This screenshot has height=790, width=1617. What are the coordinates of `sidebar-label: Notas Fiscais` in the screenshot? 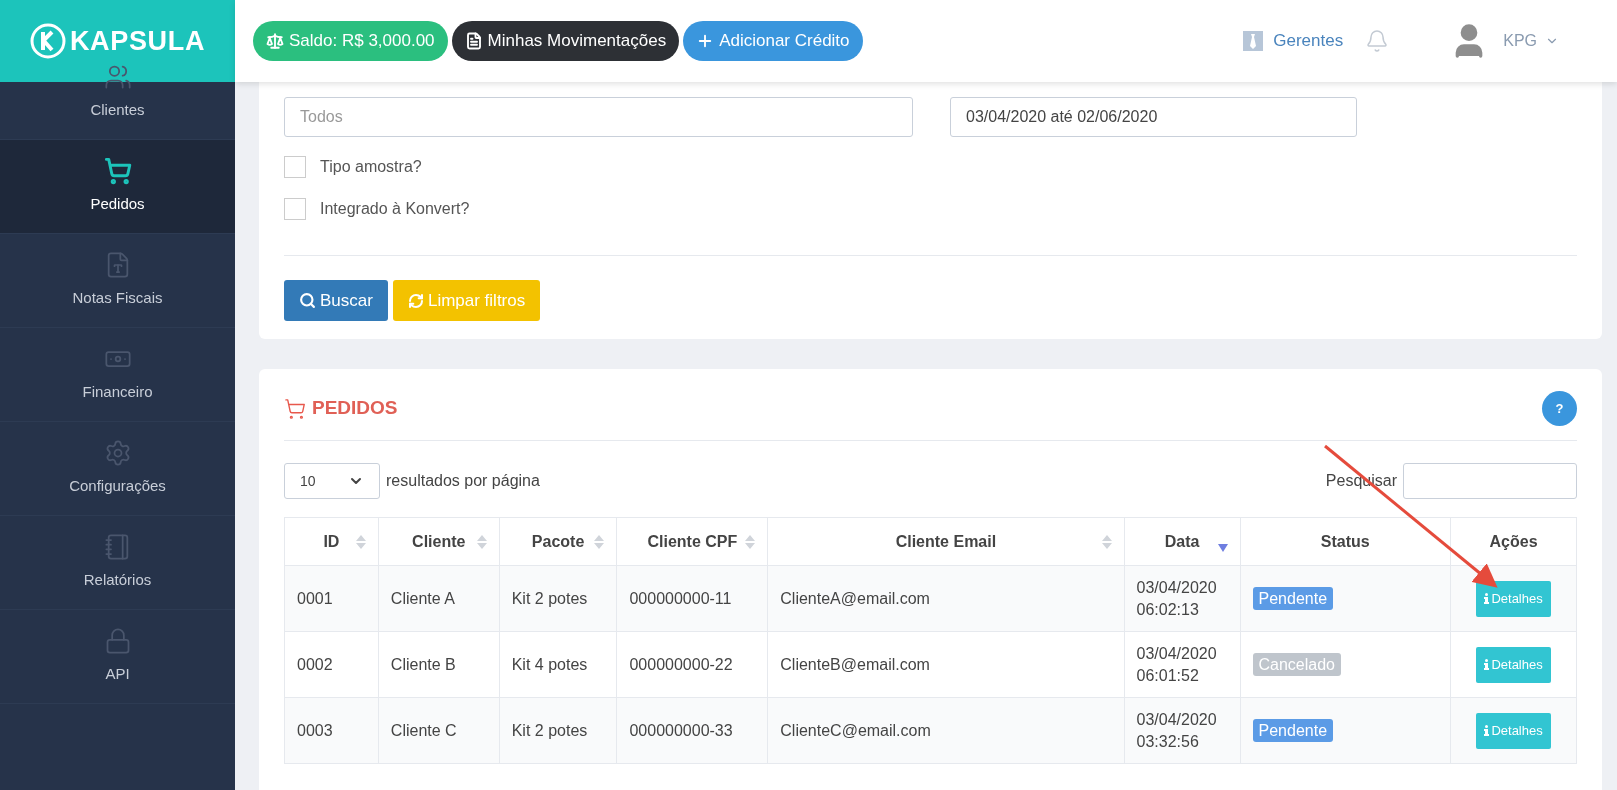 It's located at (117, 298).